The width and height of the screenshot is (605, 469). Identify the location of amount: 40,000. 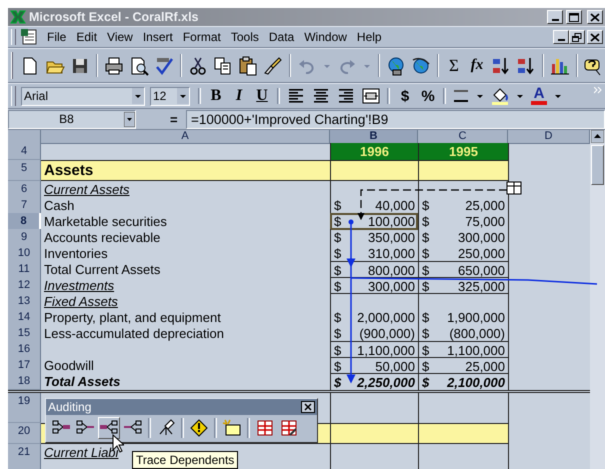
(395, 205).